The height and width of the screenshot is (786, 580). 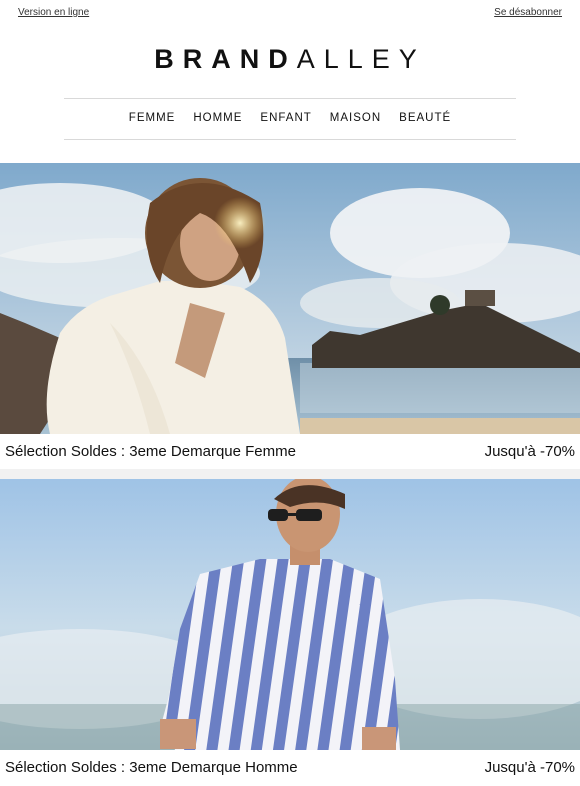 I want to click on brand-logo: BRANDALLEY, so click(x=290, y=59).